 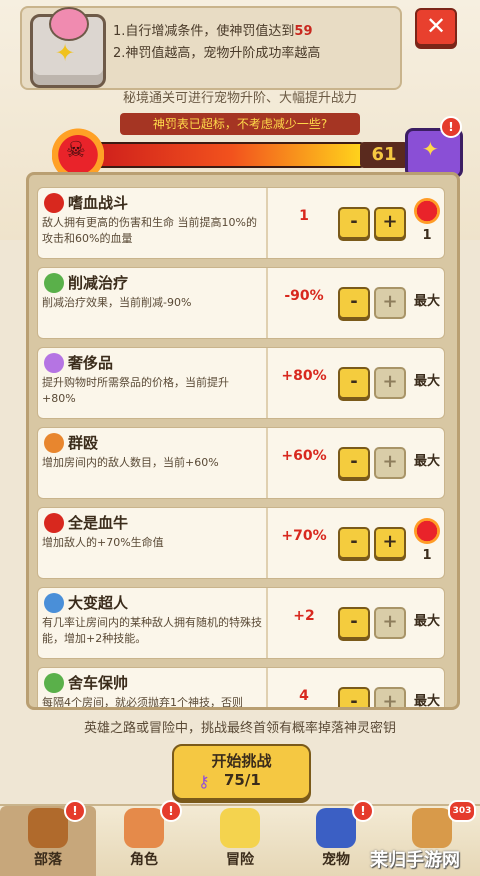 I want to click on jewel-icon, so click(x=54, y=363).